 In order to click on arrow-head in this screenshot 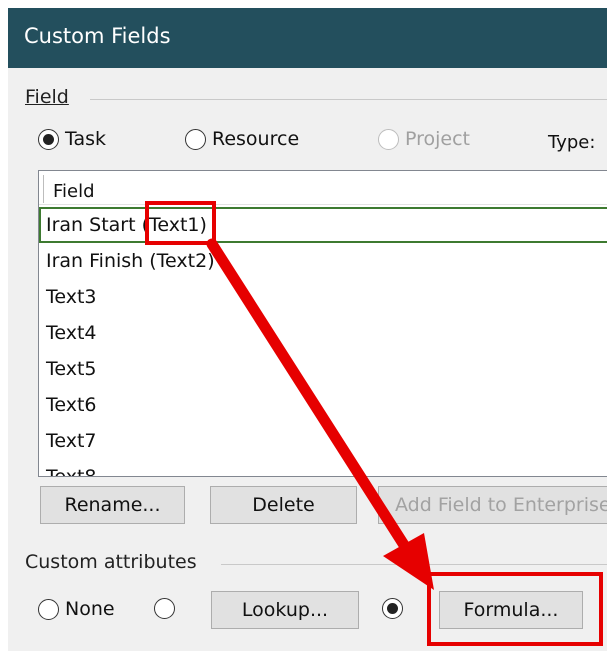, I will do `click(408, 561)`.